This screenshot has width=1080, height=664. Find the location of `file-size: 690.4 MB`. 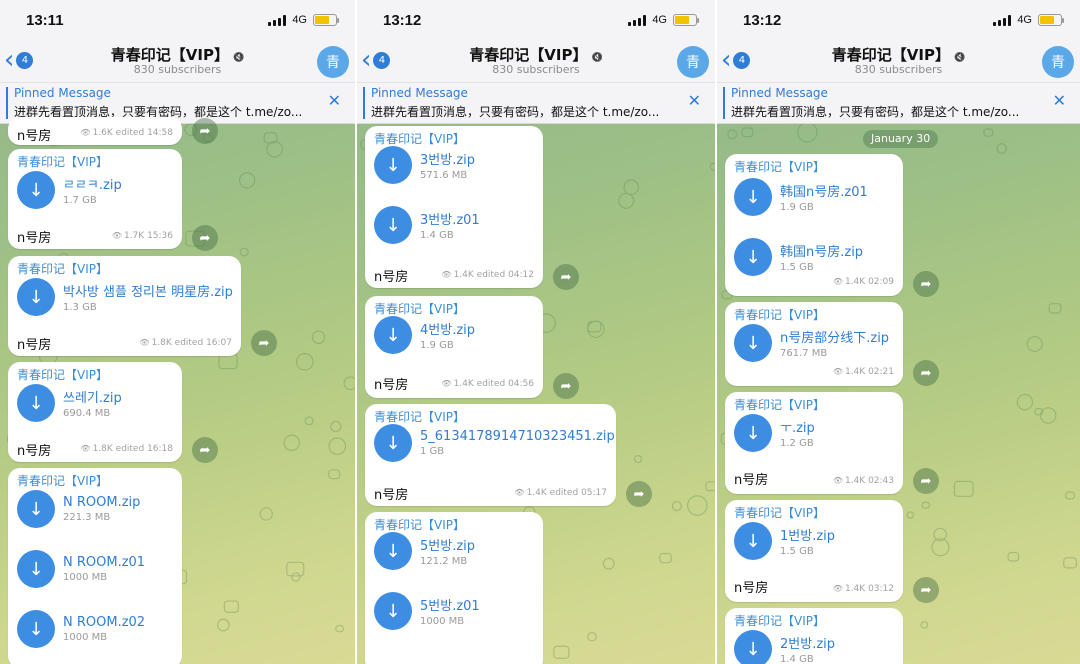

file-size: 690.4 MB is located at coordinates (87, 413).